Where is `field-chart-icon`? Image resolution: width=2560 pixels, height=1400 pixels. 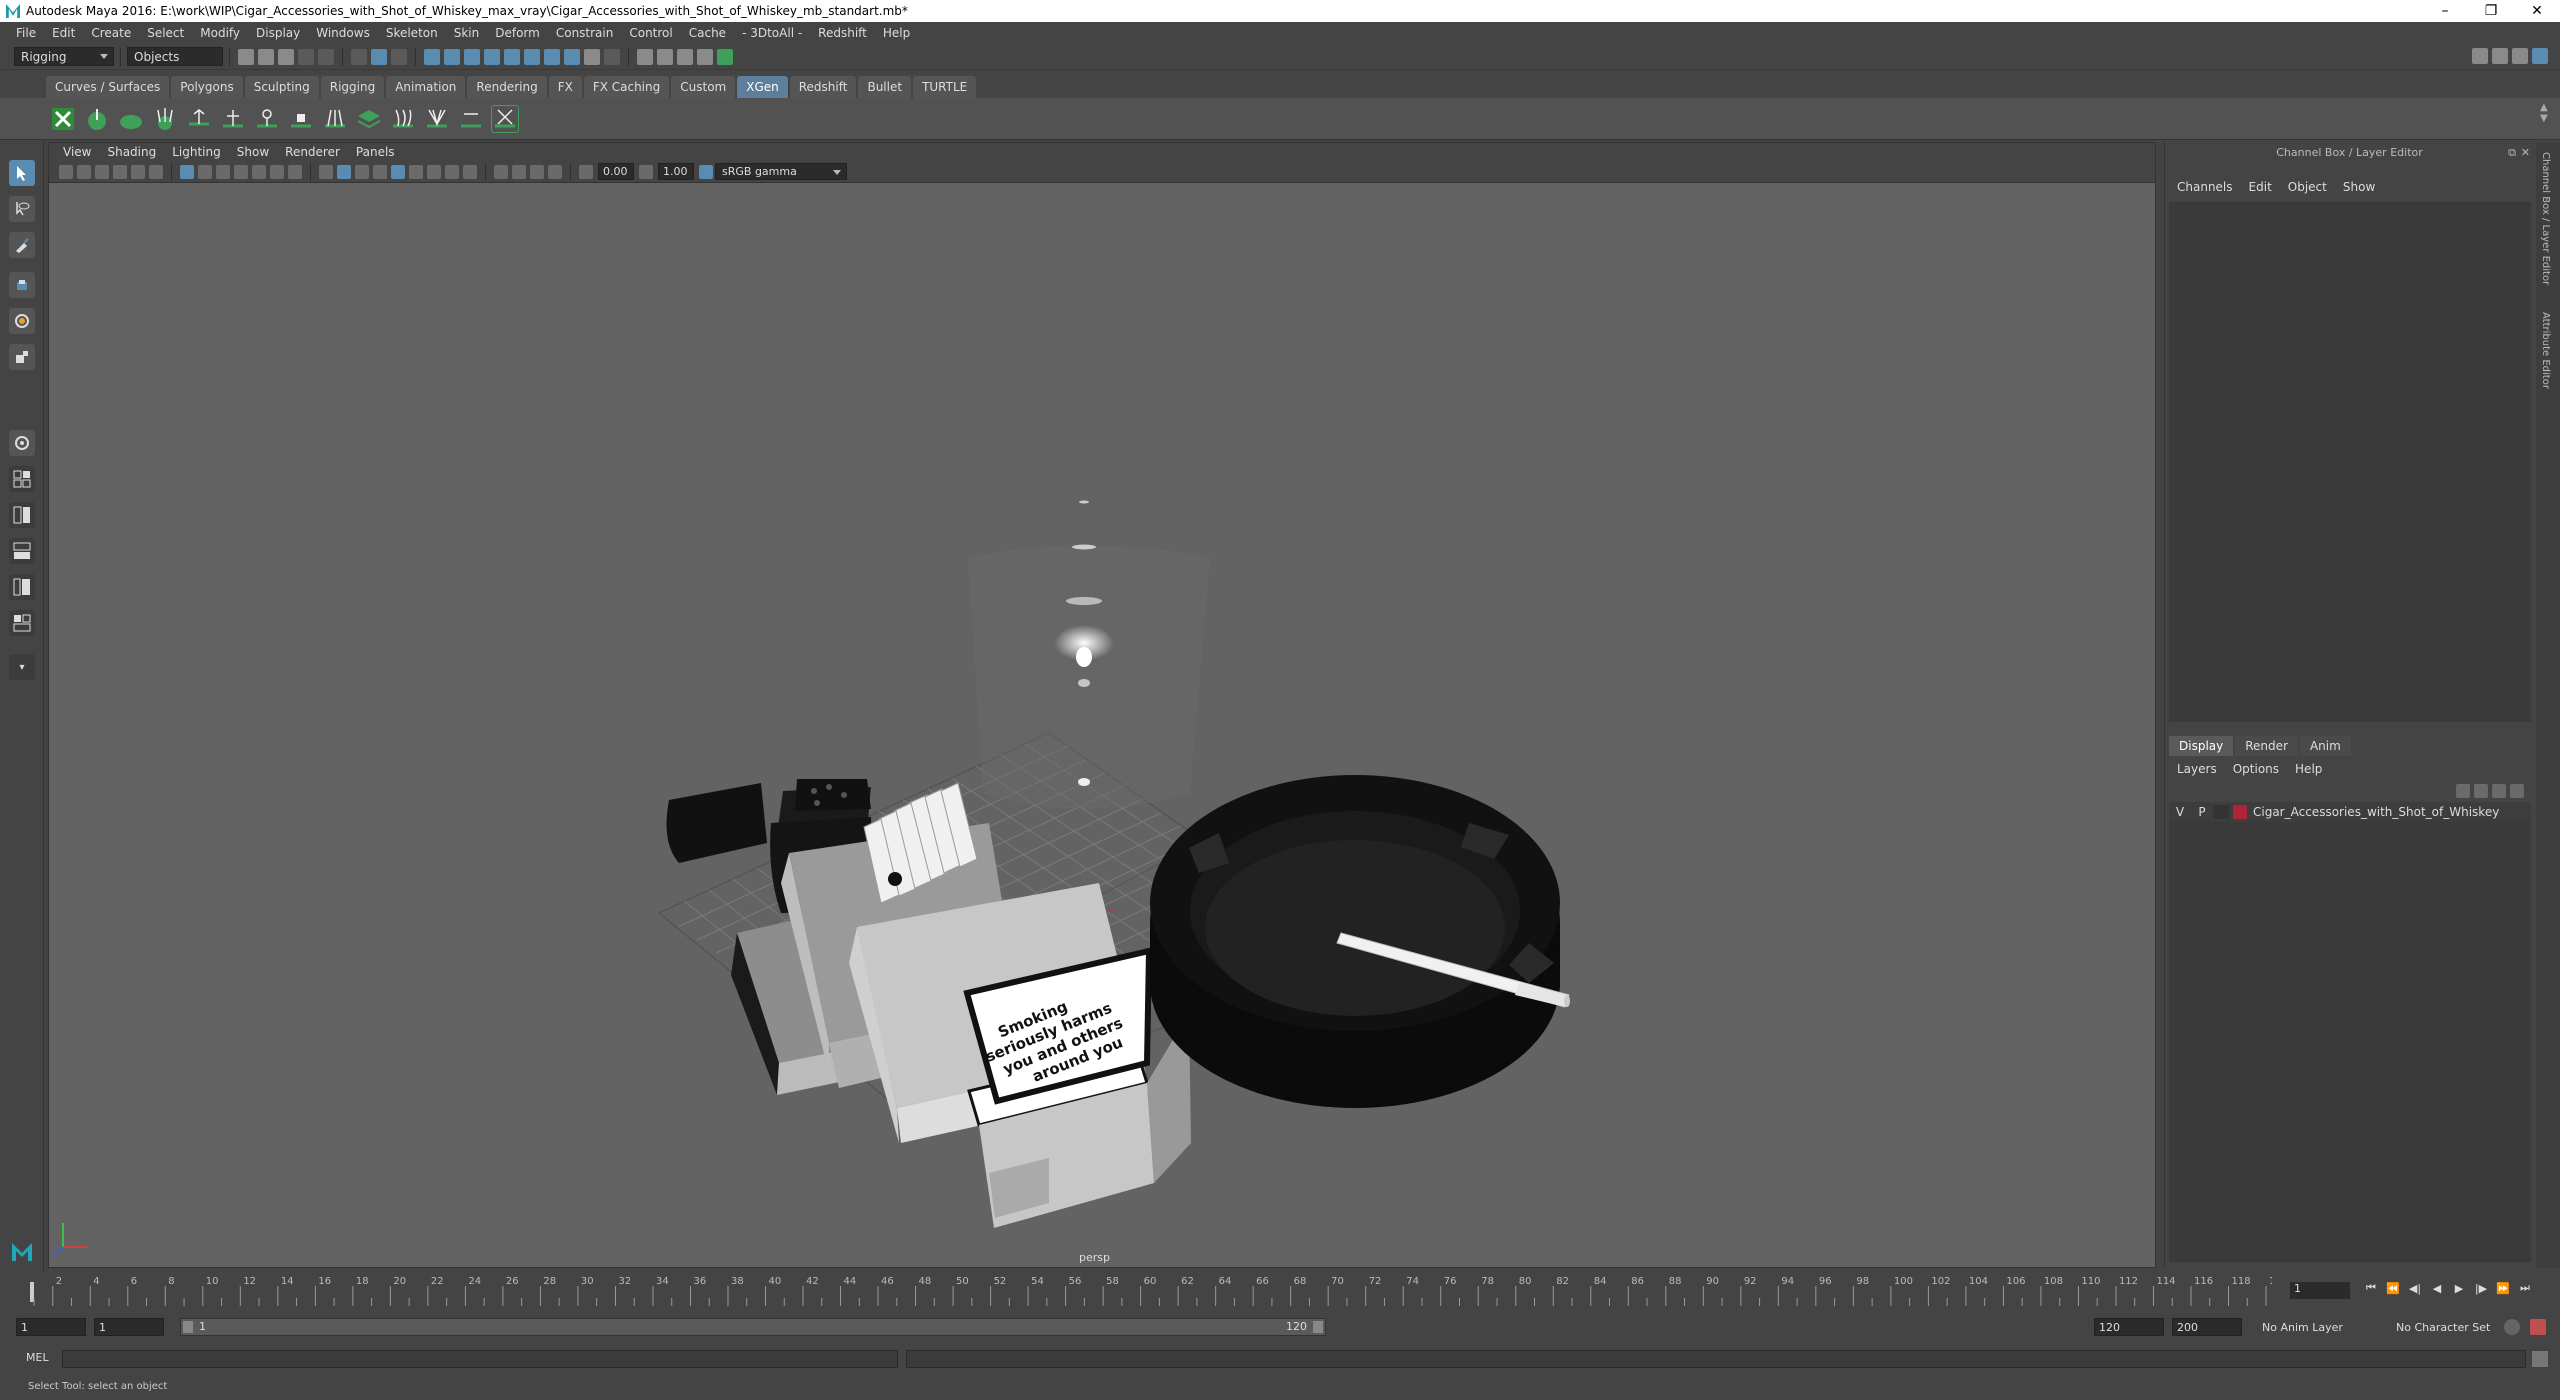 field-chart-icon is located at coordinates (259, 171).